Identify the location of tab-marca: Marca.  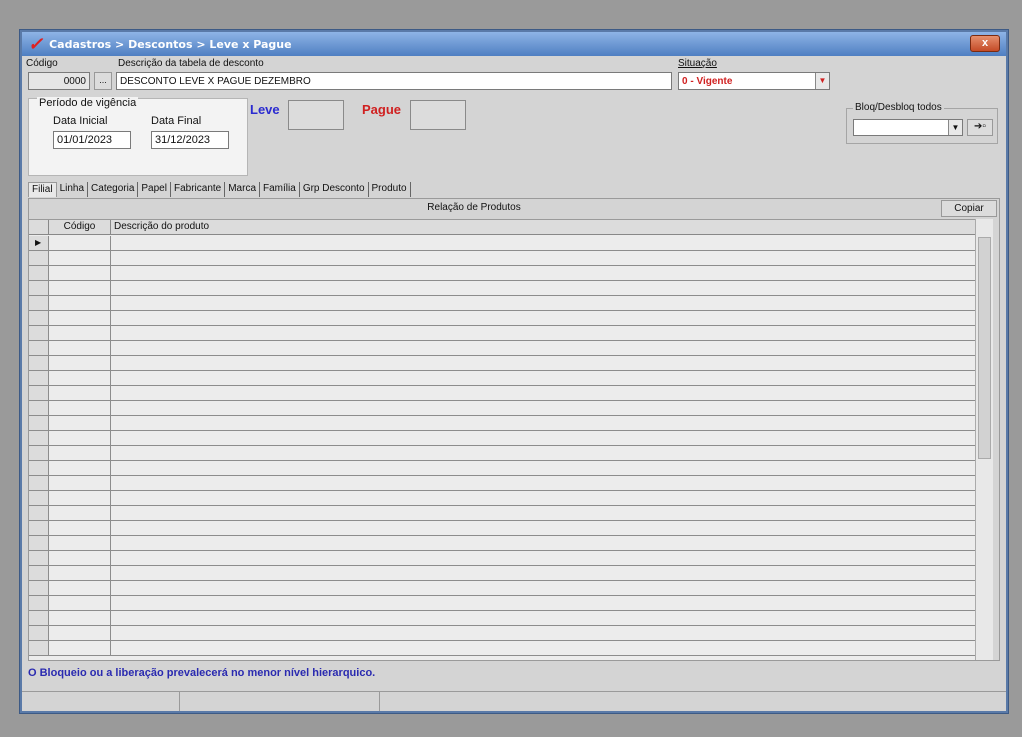
(243, 189).